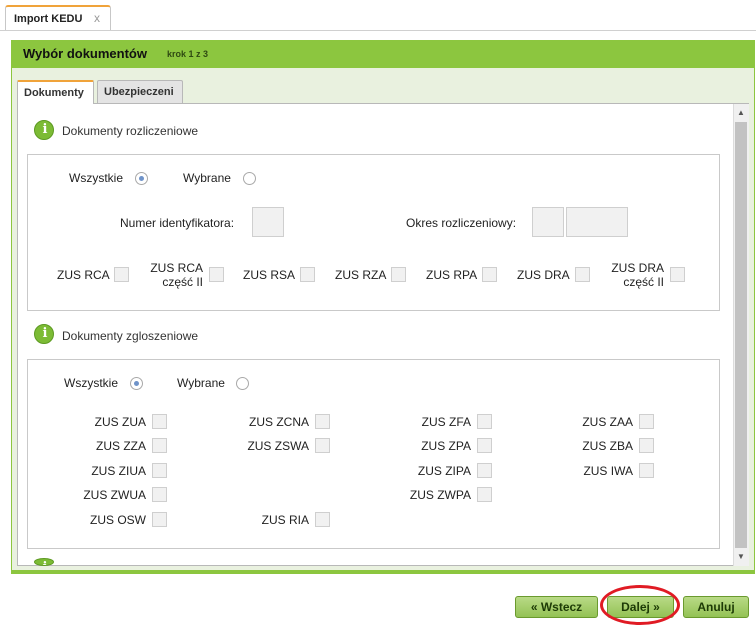  Describe the element at coordinates (97, 18) in the screenshot. I see `close-icon: x` at that location.